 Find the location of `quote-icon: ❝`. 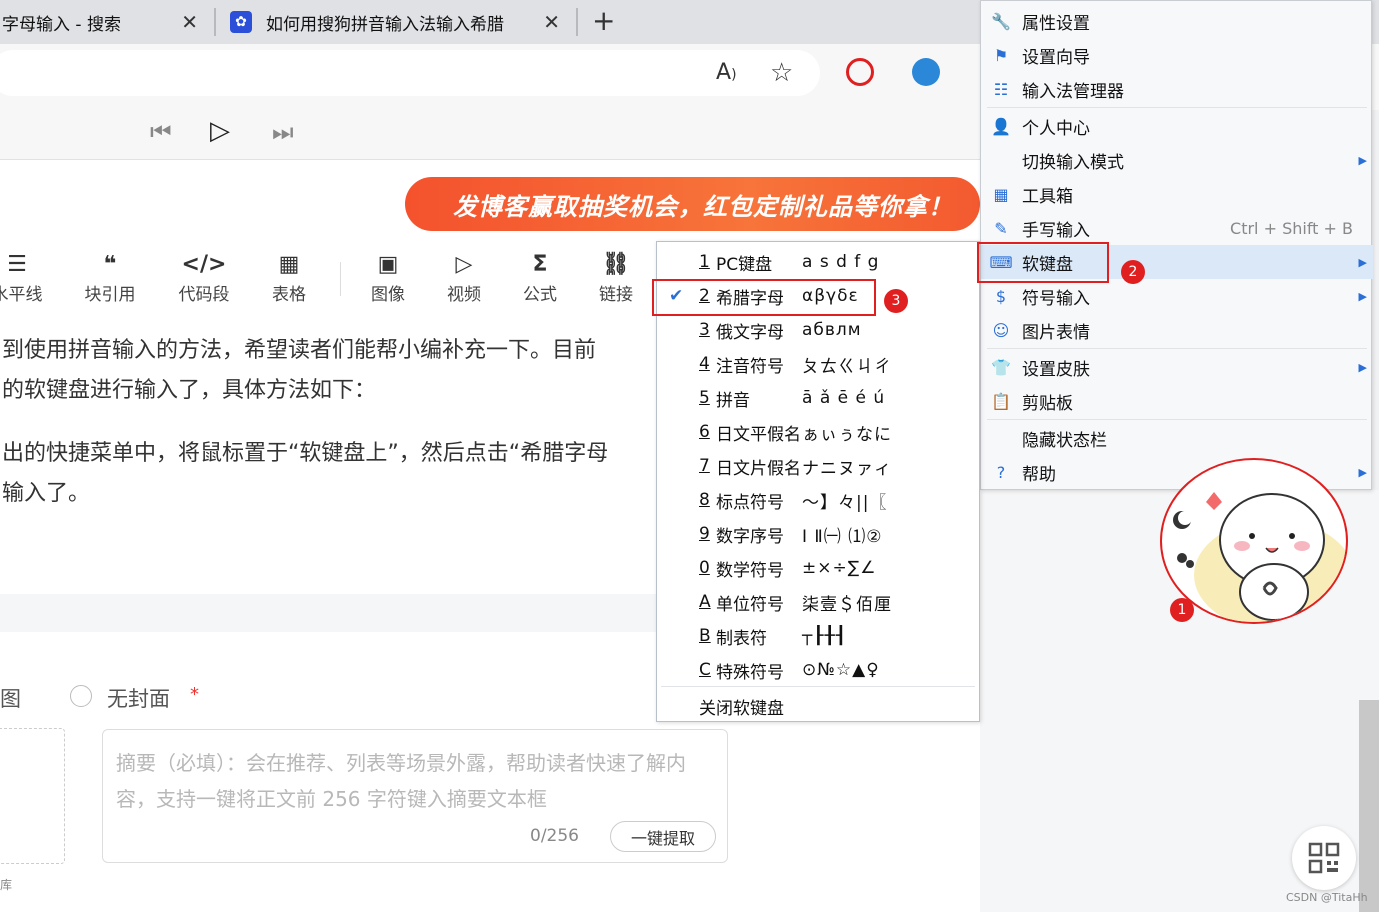

quote-icon: ❝ is located at coordinates (110, 264).